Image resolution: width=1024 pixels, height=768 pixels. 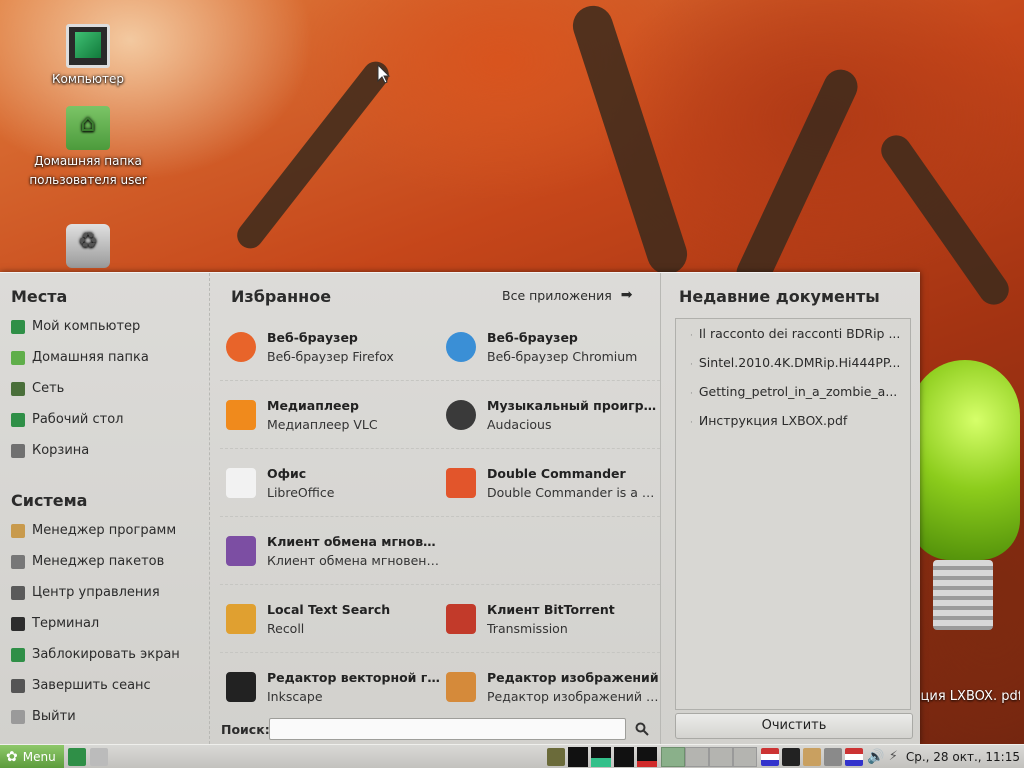 What do you see at coordinates (461, 414) in the screenshot?
I see `audacious-icon` at bounding box center [461, 414].